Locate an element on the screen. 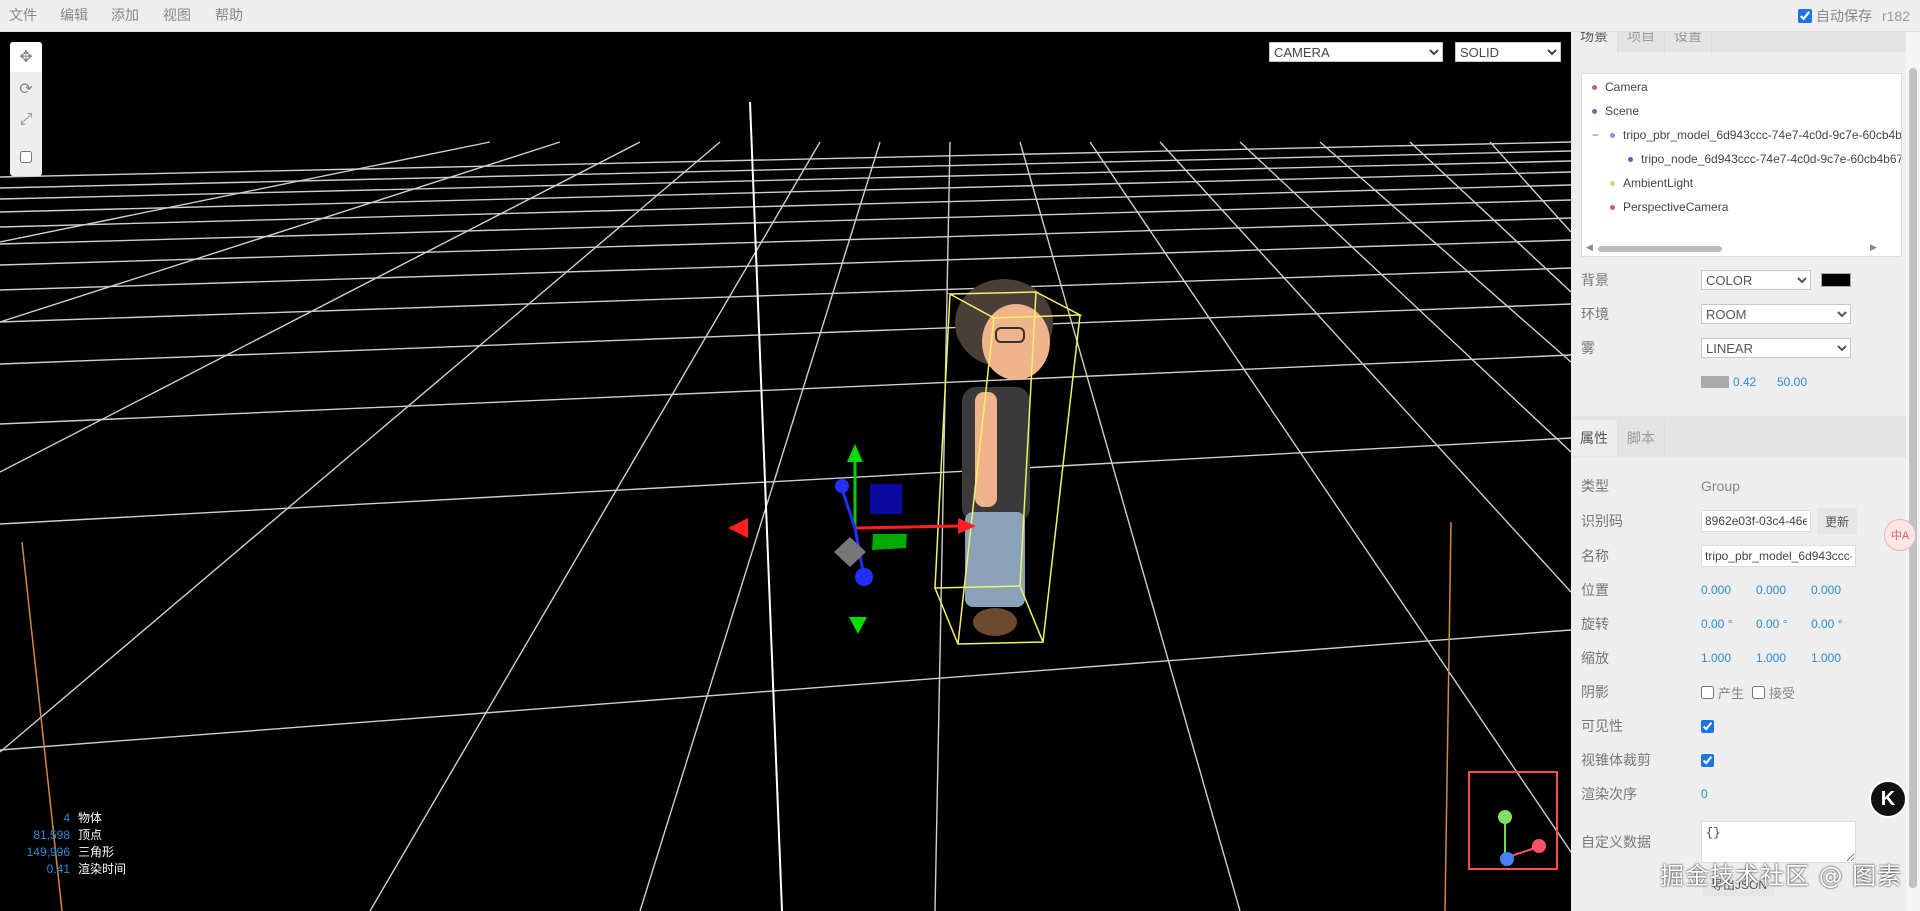  light-dot-icon is located at coordinates (1612, 184).